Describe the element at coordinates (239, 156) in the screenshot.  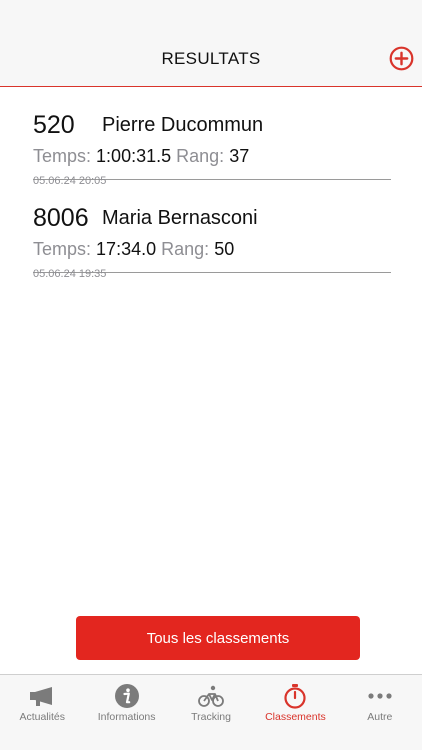
I see `rank-value: 37` at that location.